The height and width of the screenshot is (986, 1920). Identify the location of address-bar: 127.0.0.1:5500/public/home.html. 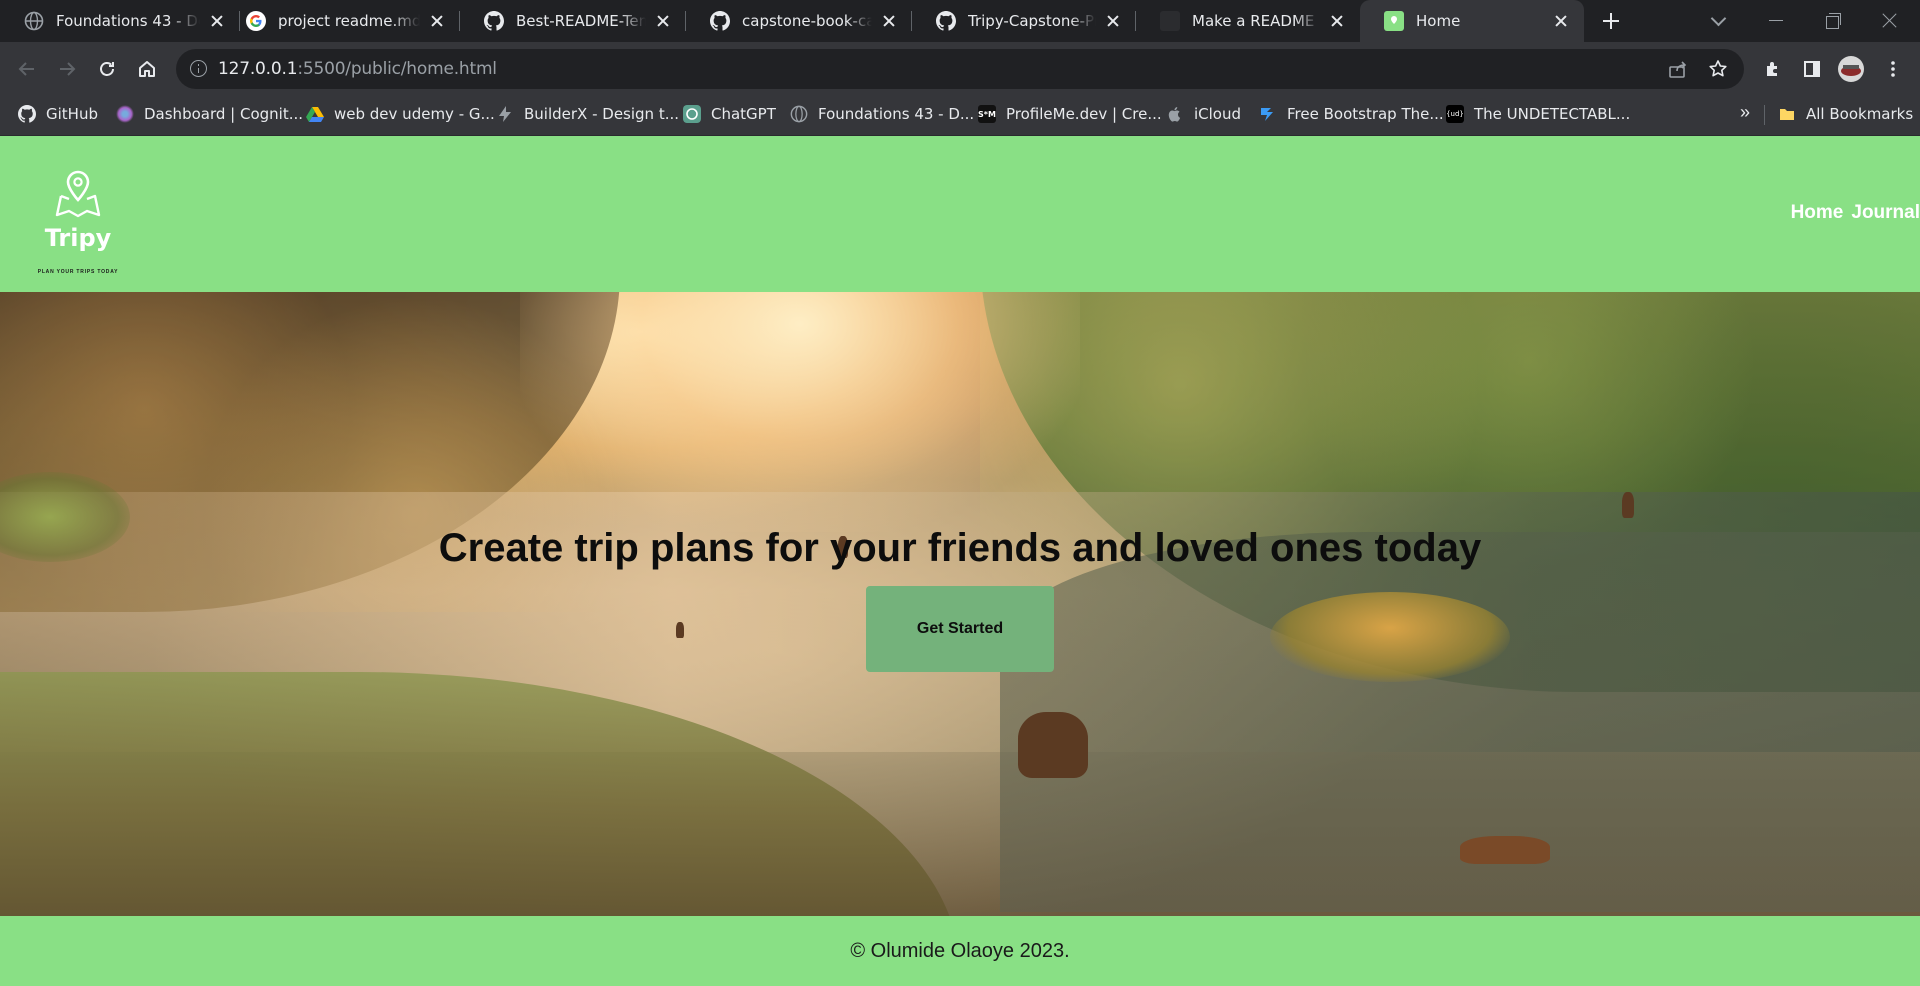
(960, 69).